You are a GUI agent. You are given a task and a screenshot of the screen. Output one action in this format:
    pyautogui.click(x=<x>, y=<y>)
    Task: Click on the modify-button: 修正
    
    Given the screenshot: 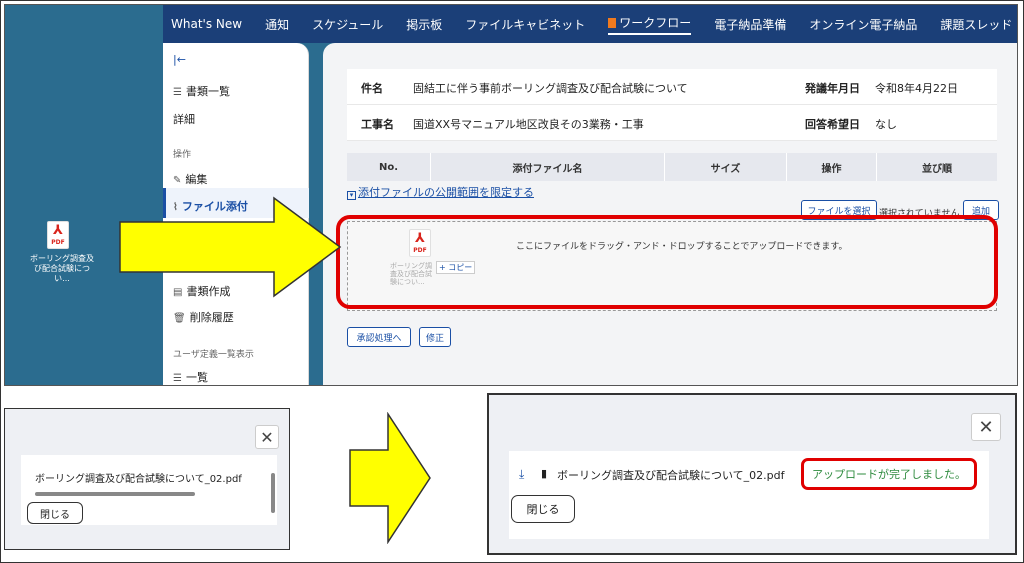 What is the action you would take?
    pyautogui.click(x=435, y=337)
    